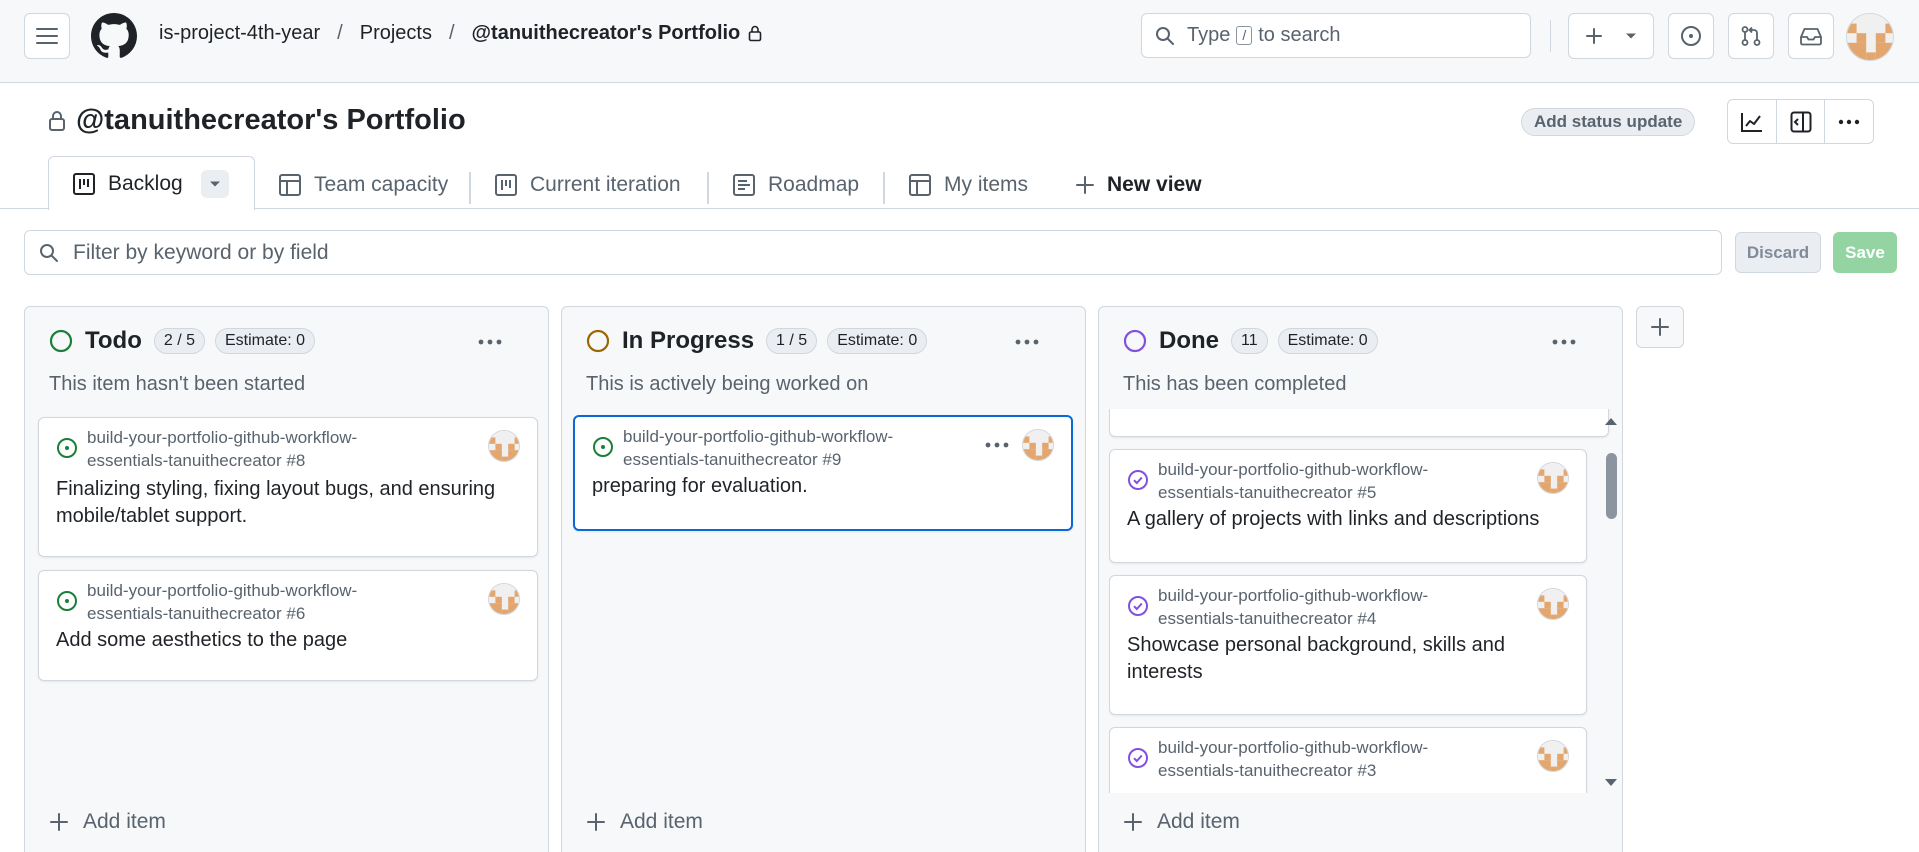  I want to click on column-header: Todo 2 / 5 Estimate: 0, so click(187, 341).